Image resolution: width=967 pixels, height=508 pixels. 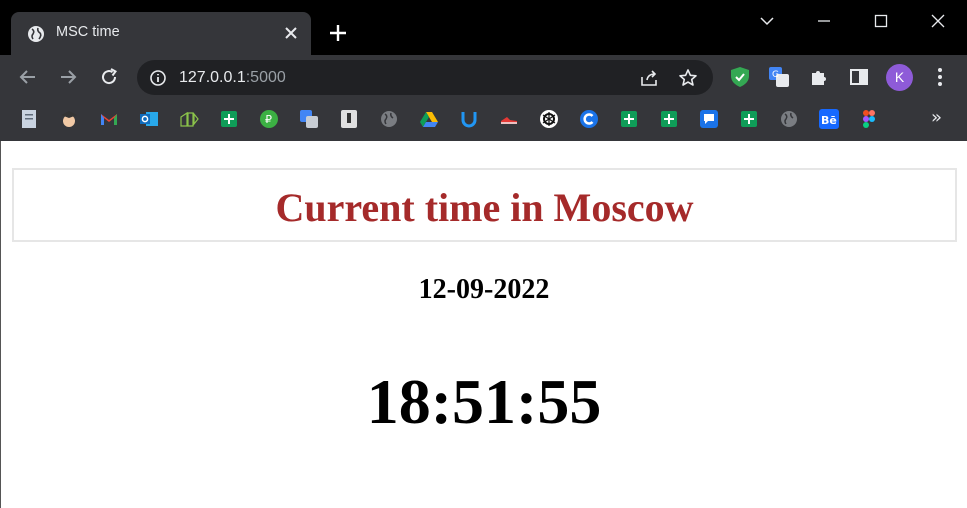 What do you see at coordinates (589, 119) in the screenshot?
I see `bookmark-c-icon` at bounding box center [589, 119].